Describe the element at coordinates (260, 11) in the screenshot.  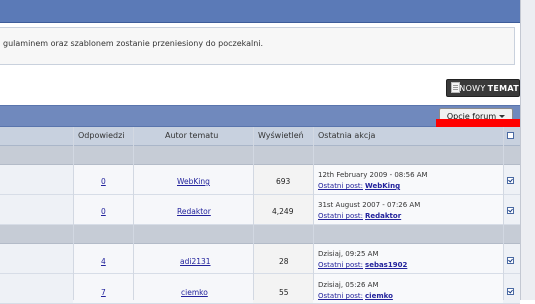
I see `top-bar` at that location.